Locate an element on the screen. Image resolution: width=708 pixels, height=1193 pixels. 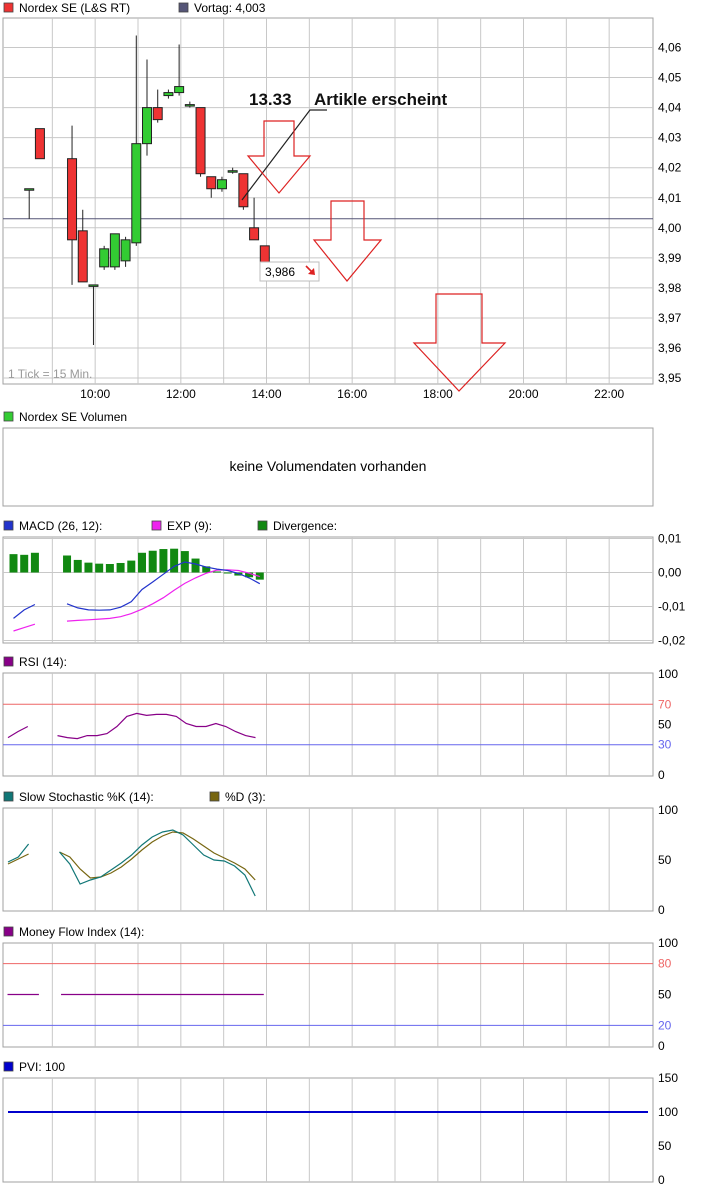
legend-swatch-rsi is located at coordinates (8, 661).